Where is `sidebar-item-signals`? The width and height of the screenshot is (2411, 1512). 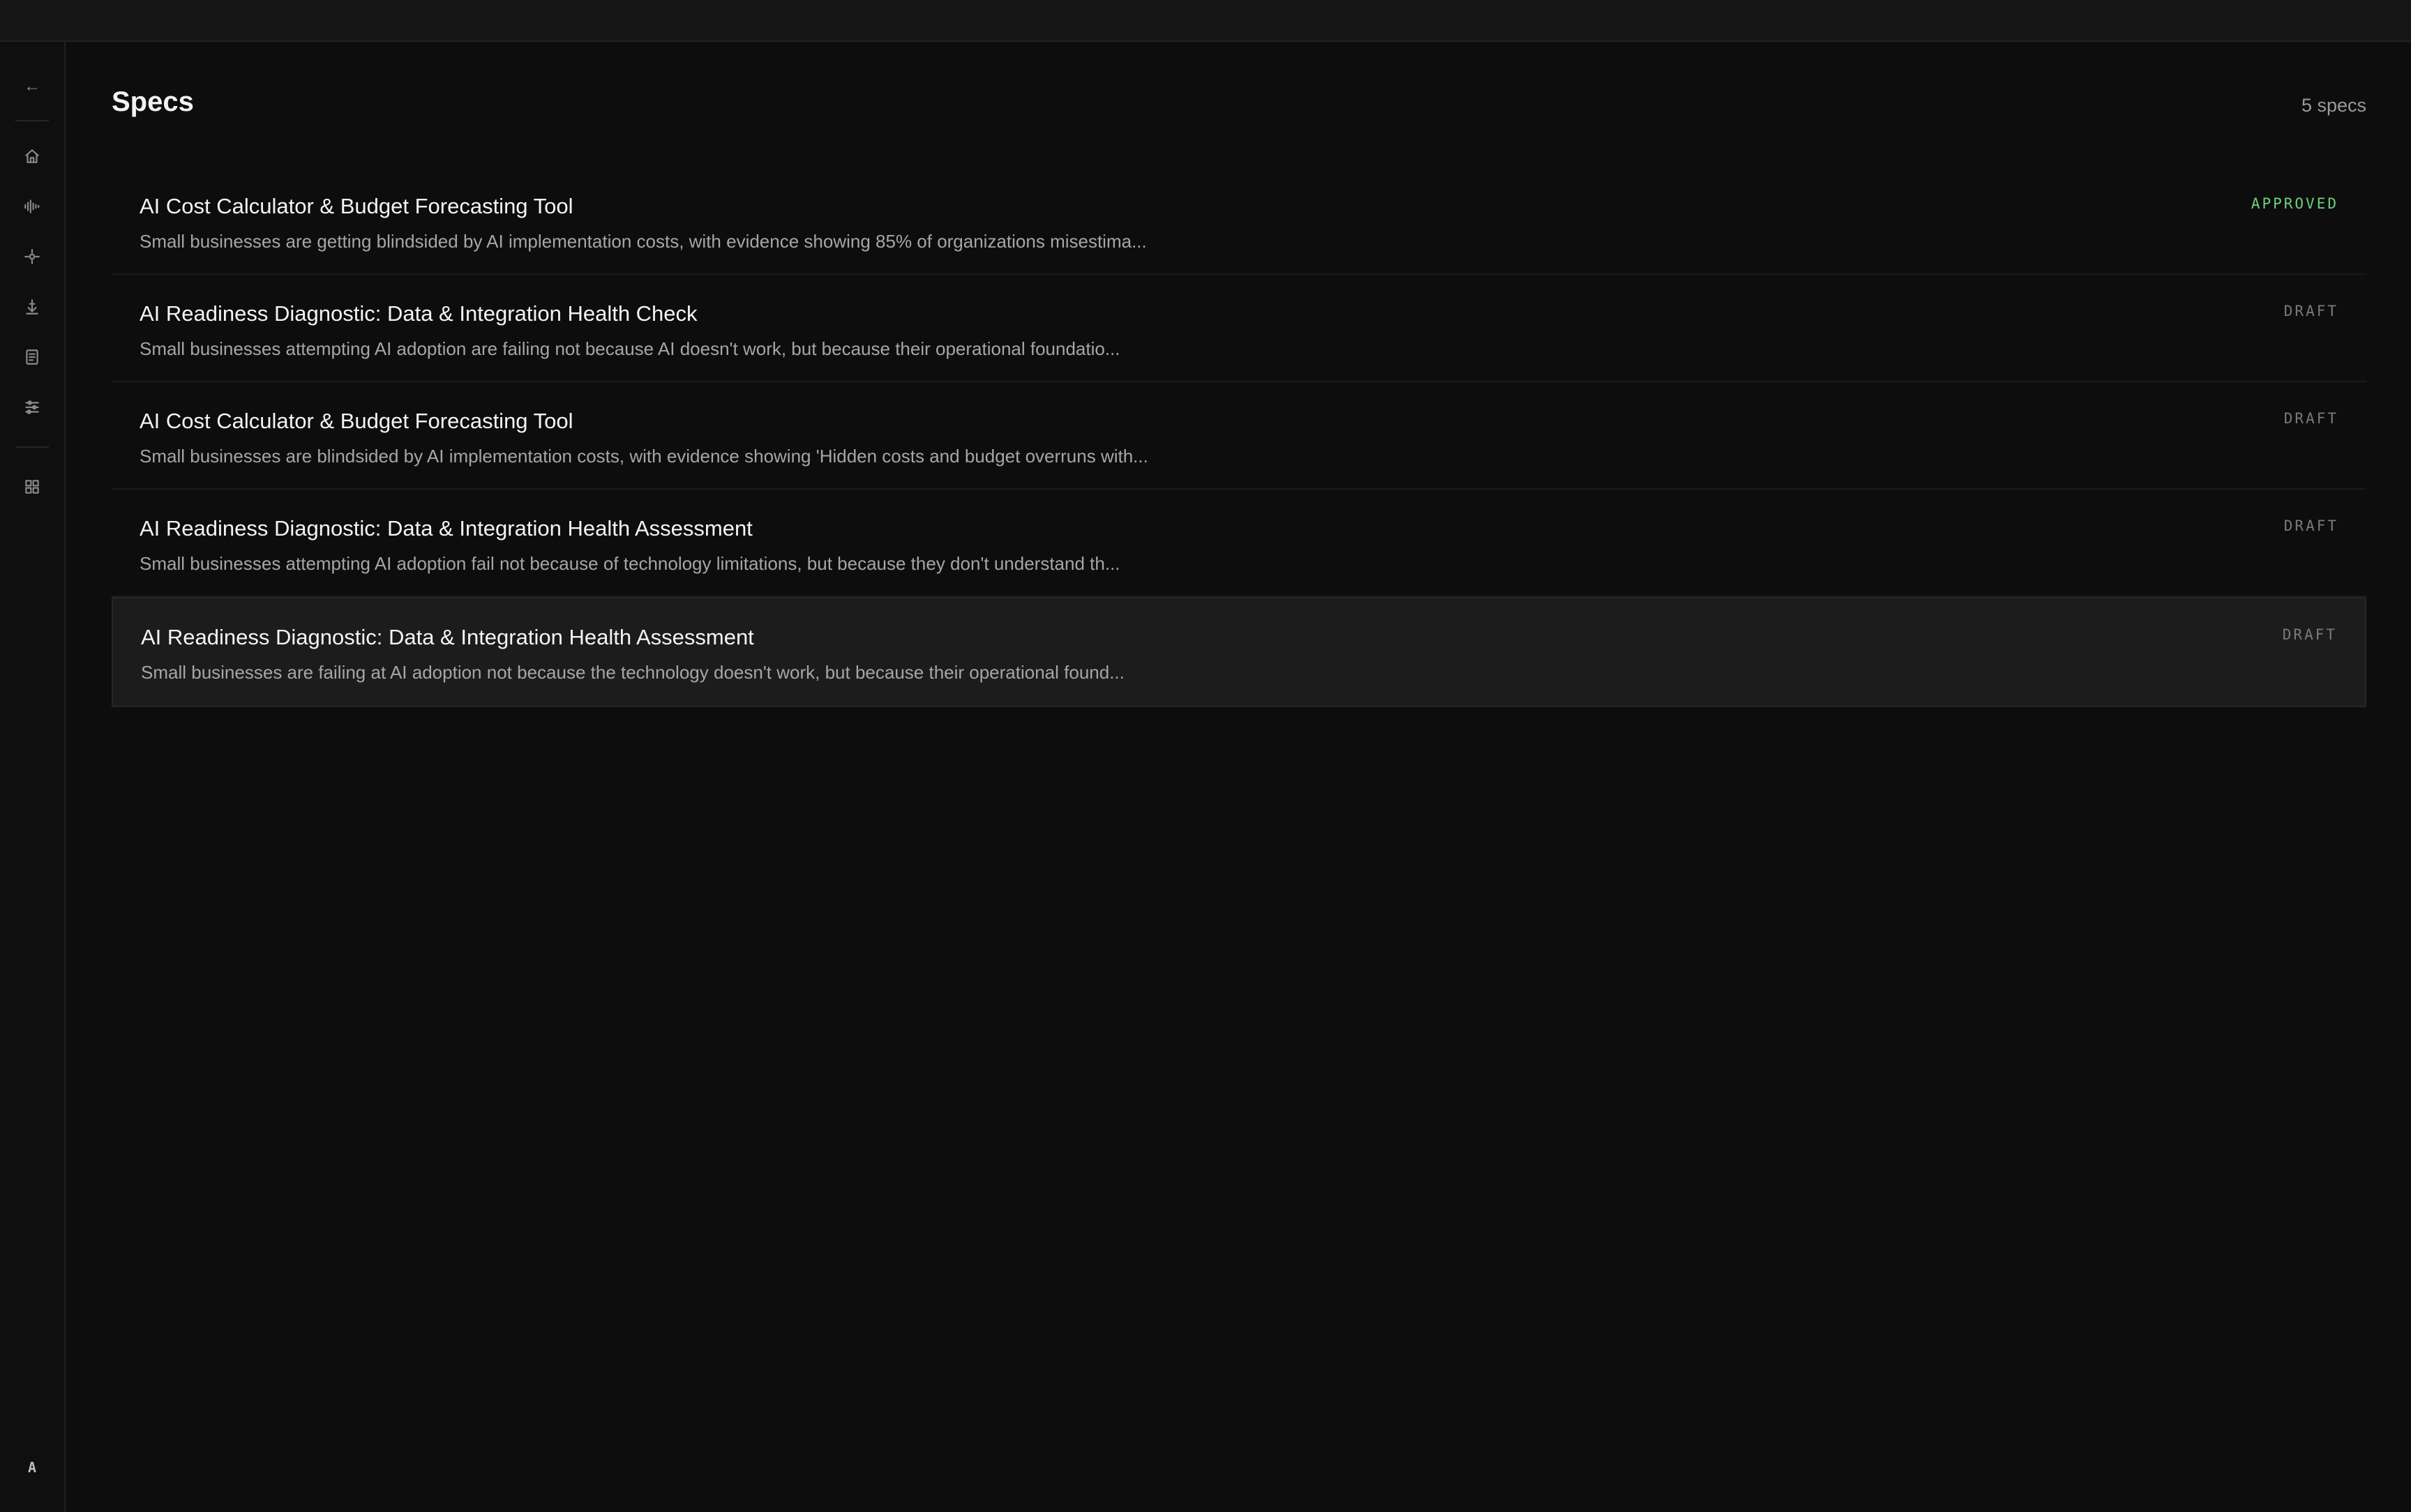 sidebar-item-signals is located at coordinates (32, 206).